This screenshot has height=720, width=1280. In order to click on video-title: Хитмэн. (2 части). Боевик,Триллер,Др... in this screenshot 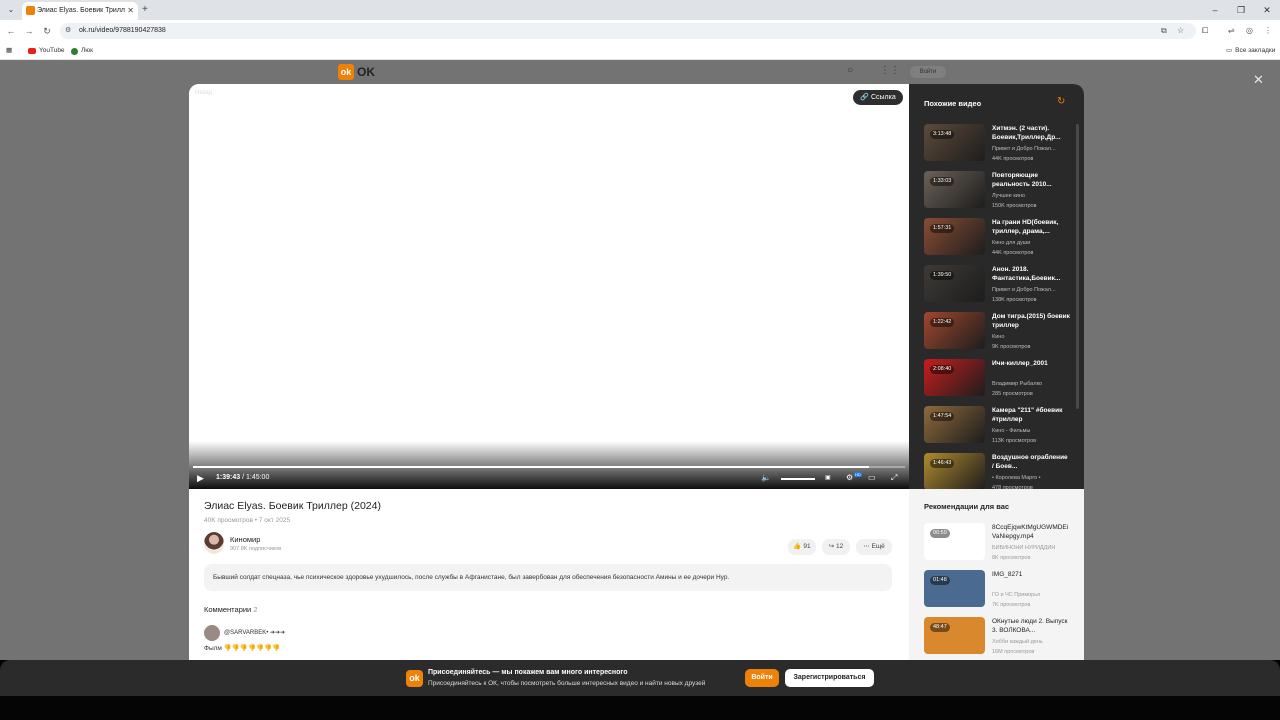, I will do `click(1031, 133)`.